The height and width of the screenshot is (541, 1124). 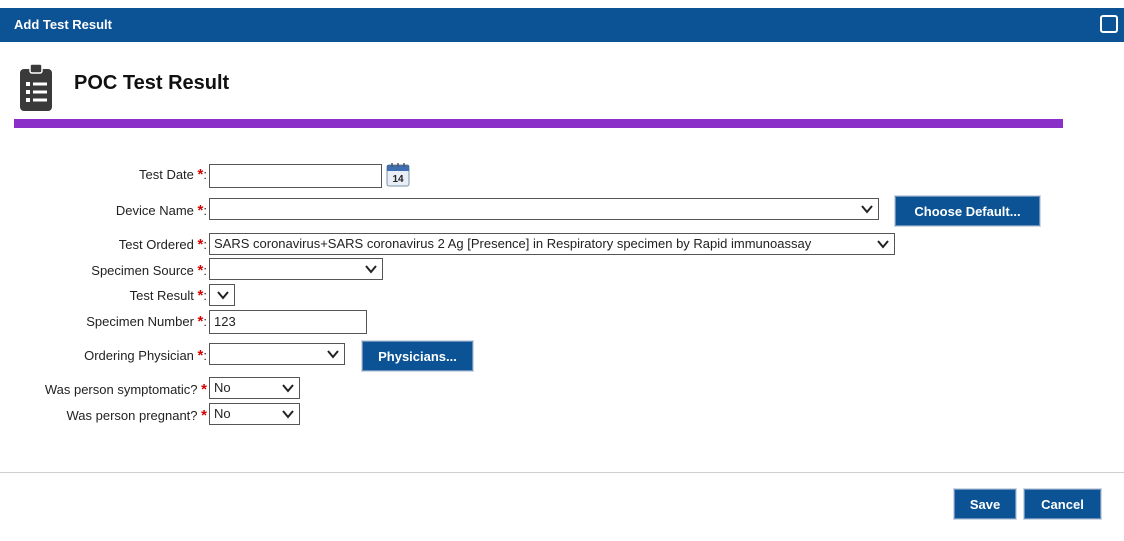 What do you see at coordinates (398, 179) in the screenshot?
I see `calendar-day: 14` at bounding box center [398, 179].